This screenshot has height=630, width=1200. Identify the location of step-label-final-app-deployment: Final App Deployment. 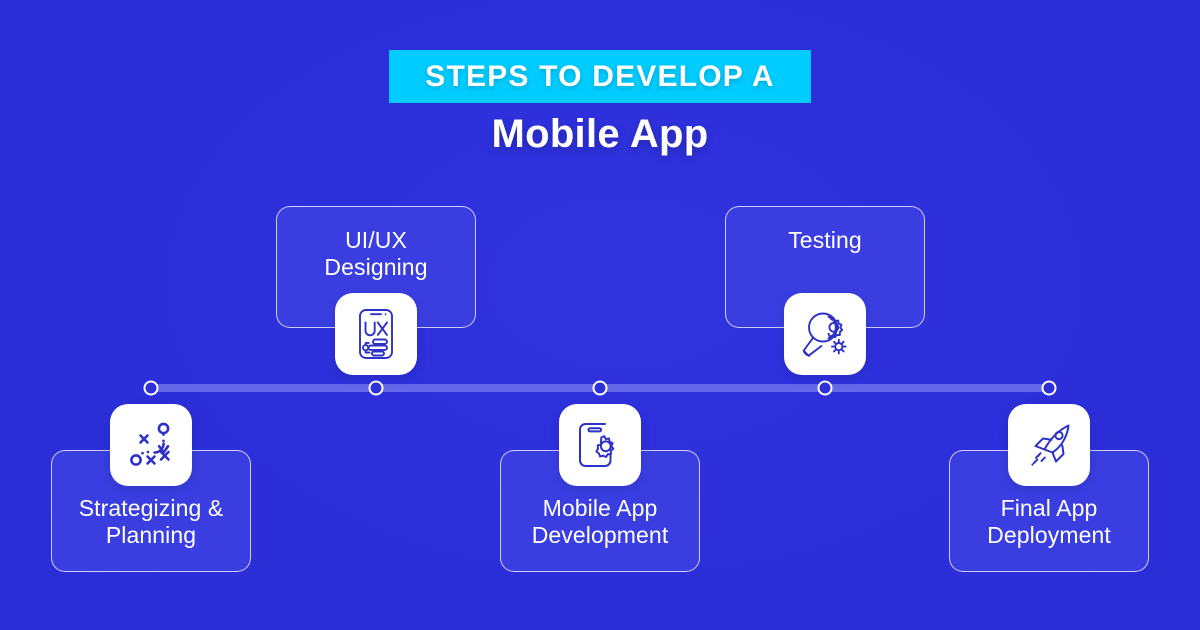
(1049, 521).